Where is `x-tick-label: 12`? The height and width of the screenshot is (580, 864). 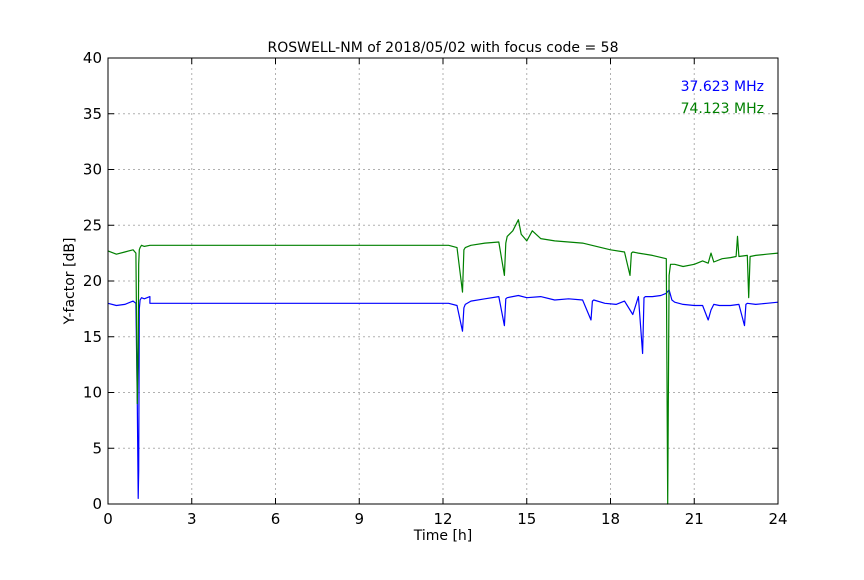
x-tick-label: 12 is located at coordinates (442, 519).